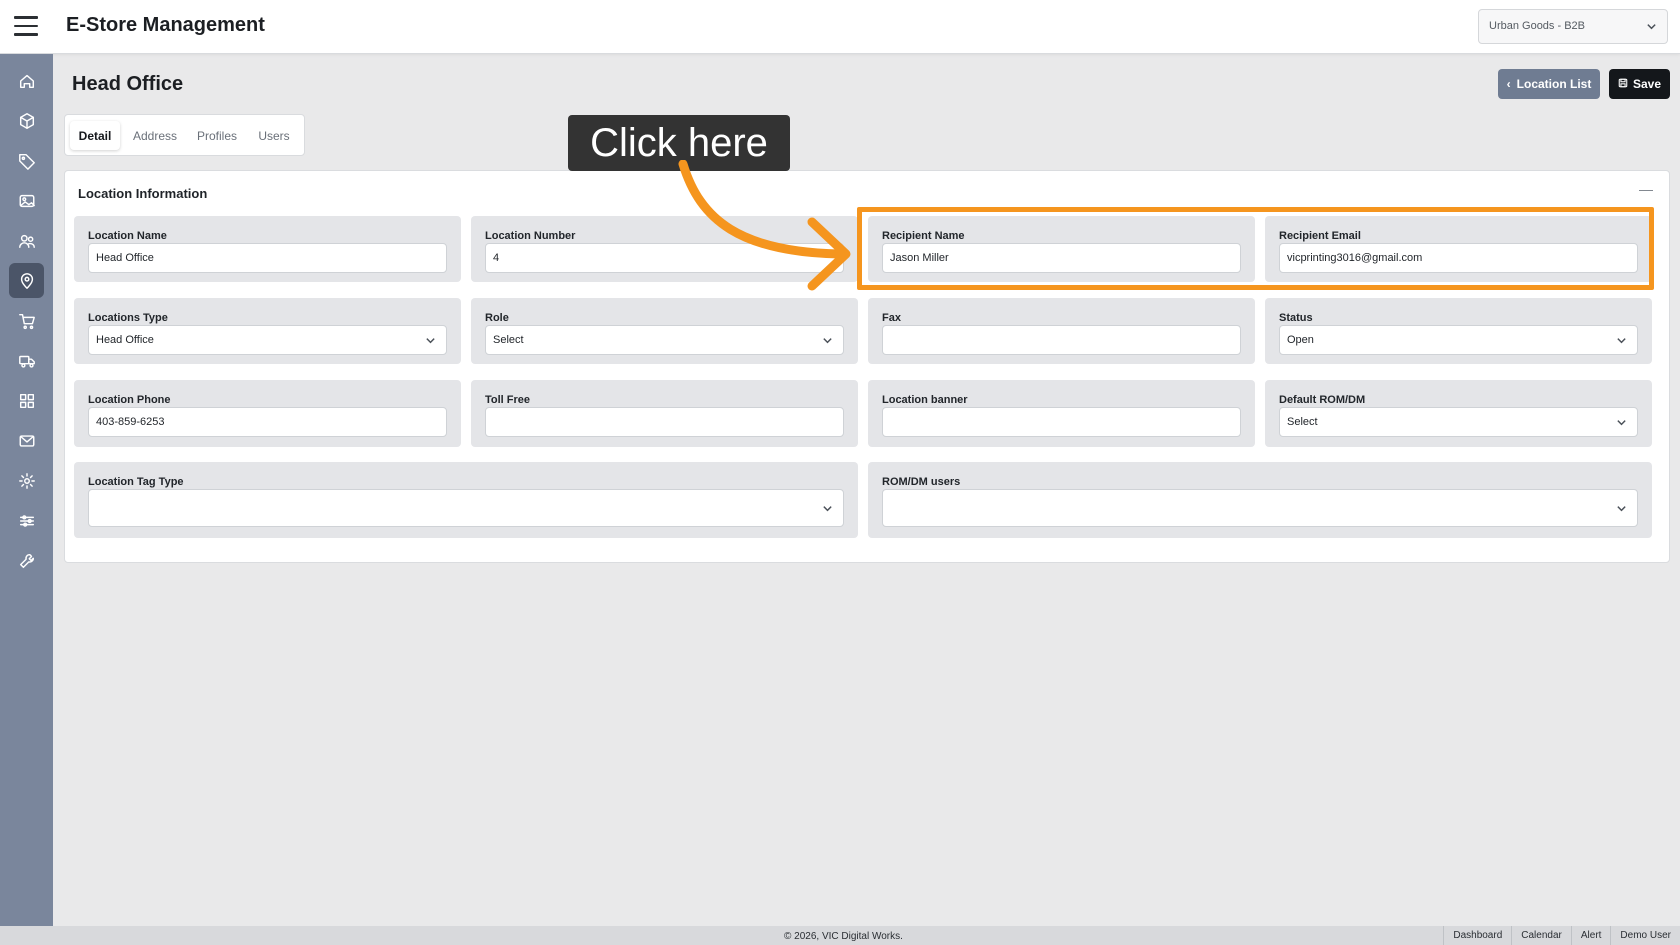 The width and height of the screenshot is (1680, 945). What do you see at coordinates (127, 236) in the screenshot?
I see `location-name-label: Location Name` at bounding box center [127, 236].